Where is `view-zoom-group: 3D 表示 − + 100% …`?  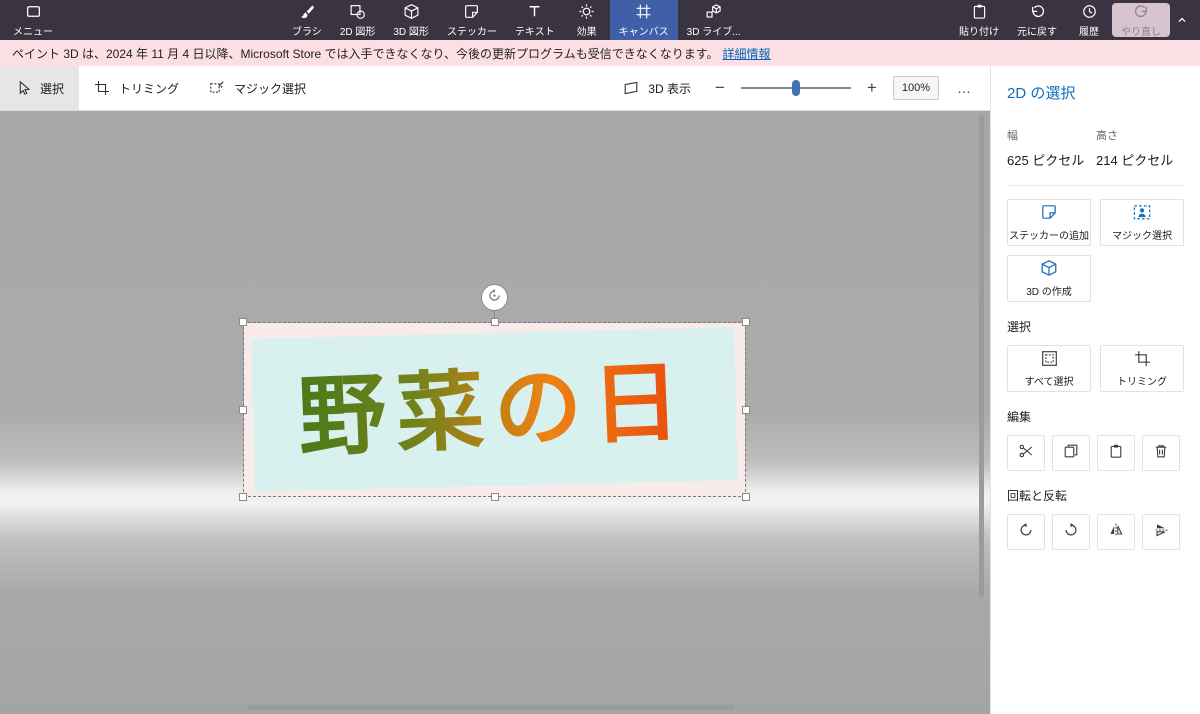
view-zoom-group: 3D 表示 − + 100% … is located at coordinates (802, 88).